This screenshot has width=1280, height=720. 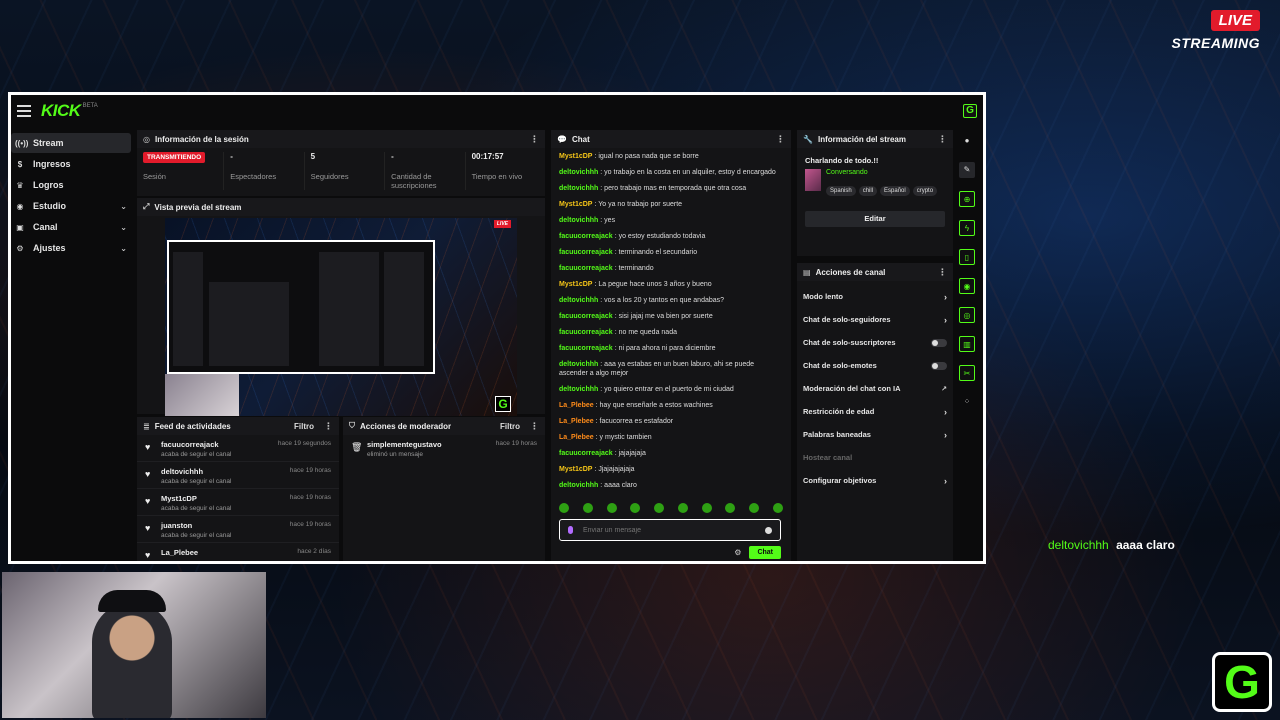 I want to click on channel-option: Moderación del chat con IA ↗, so click(x=875, y=388).